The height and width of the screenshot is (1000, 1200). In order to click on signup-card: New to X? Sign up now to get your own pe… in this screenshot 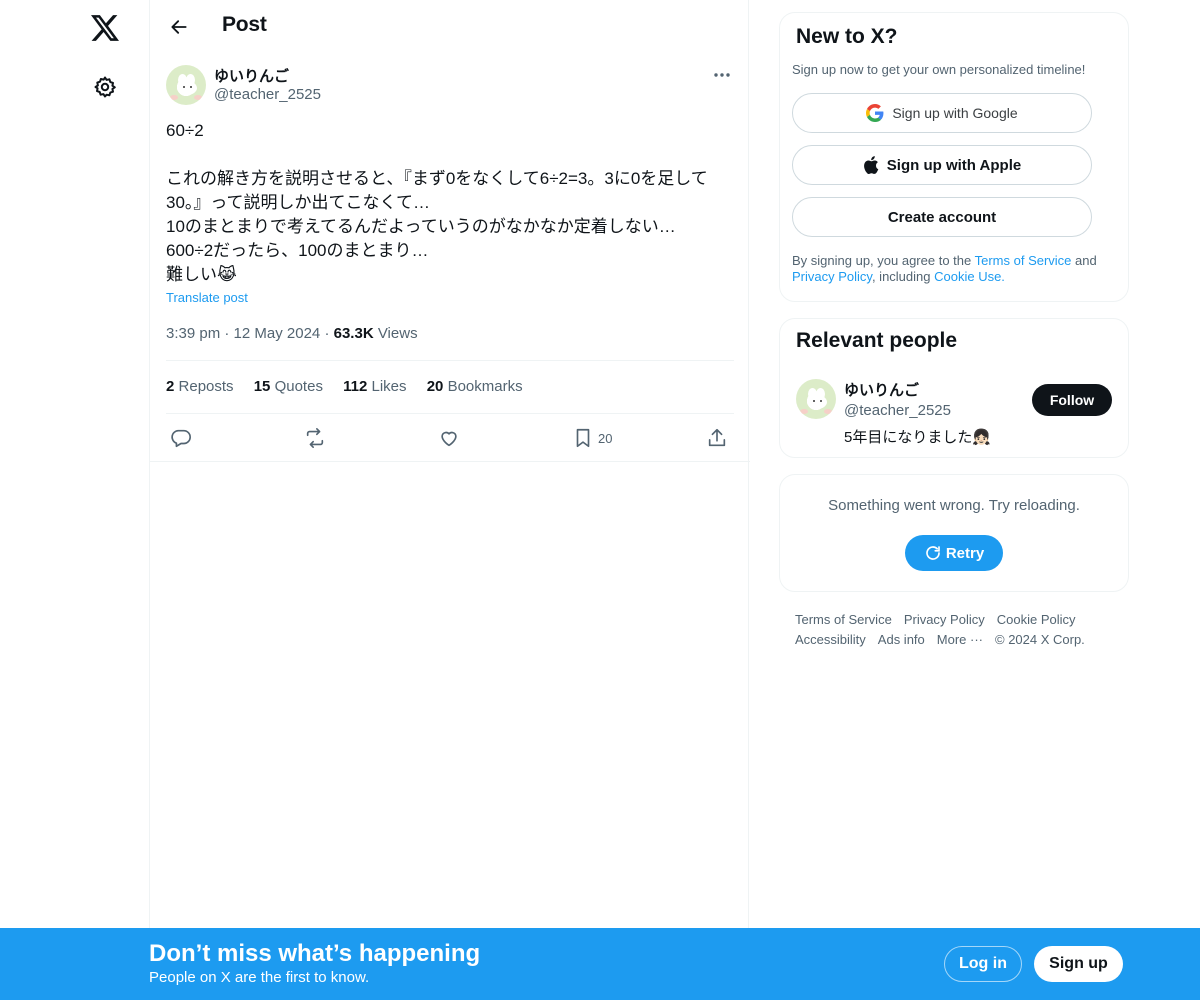, I will do `click(954, 157)`.